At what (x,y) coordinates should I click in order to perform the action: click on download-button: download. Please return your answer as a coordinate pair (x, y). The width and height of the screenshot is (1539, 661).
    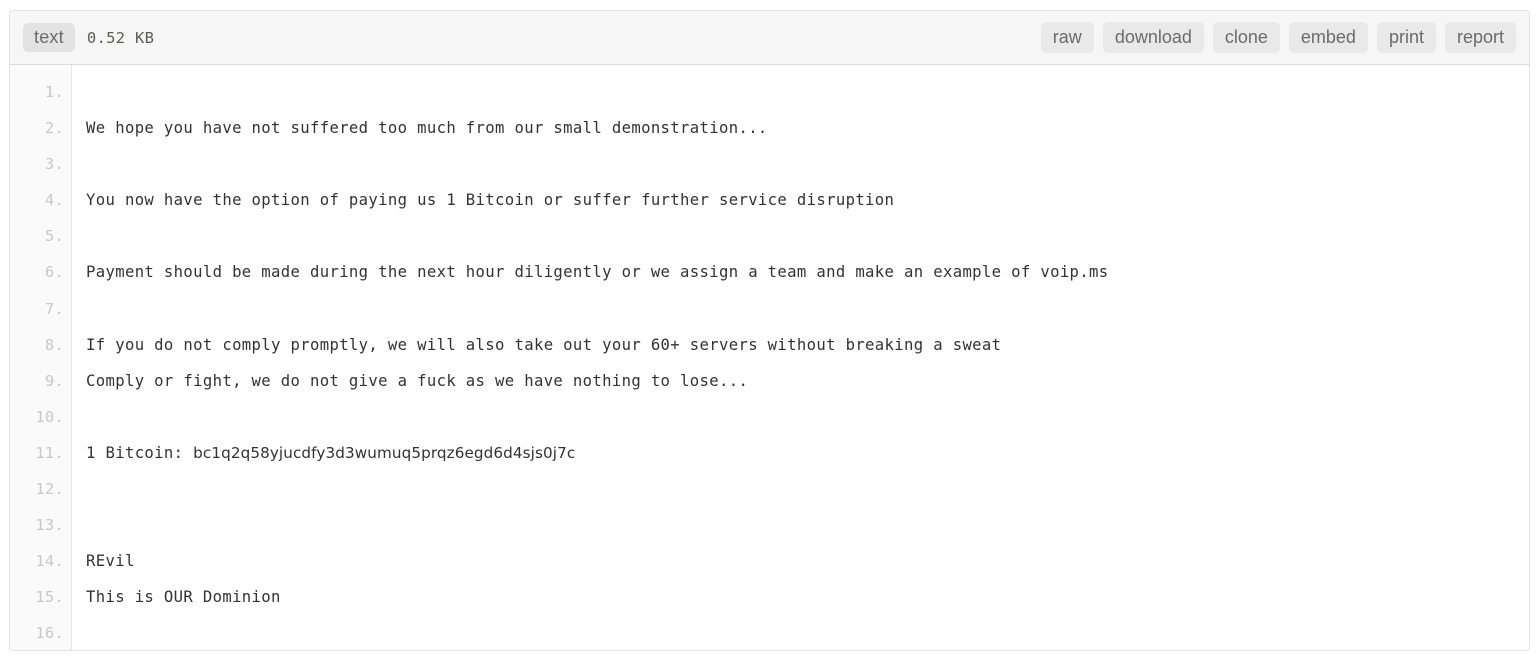
    Looking at the image, I should click on (1153, 37).